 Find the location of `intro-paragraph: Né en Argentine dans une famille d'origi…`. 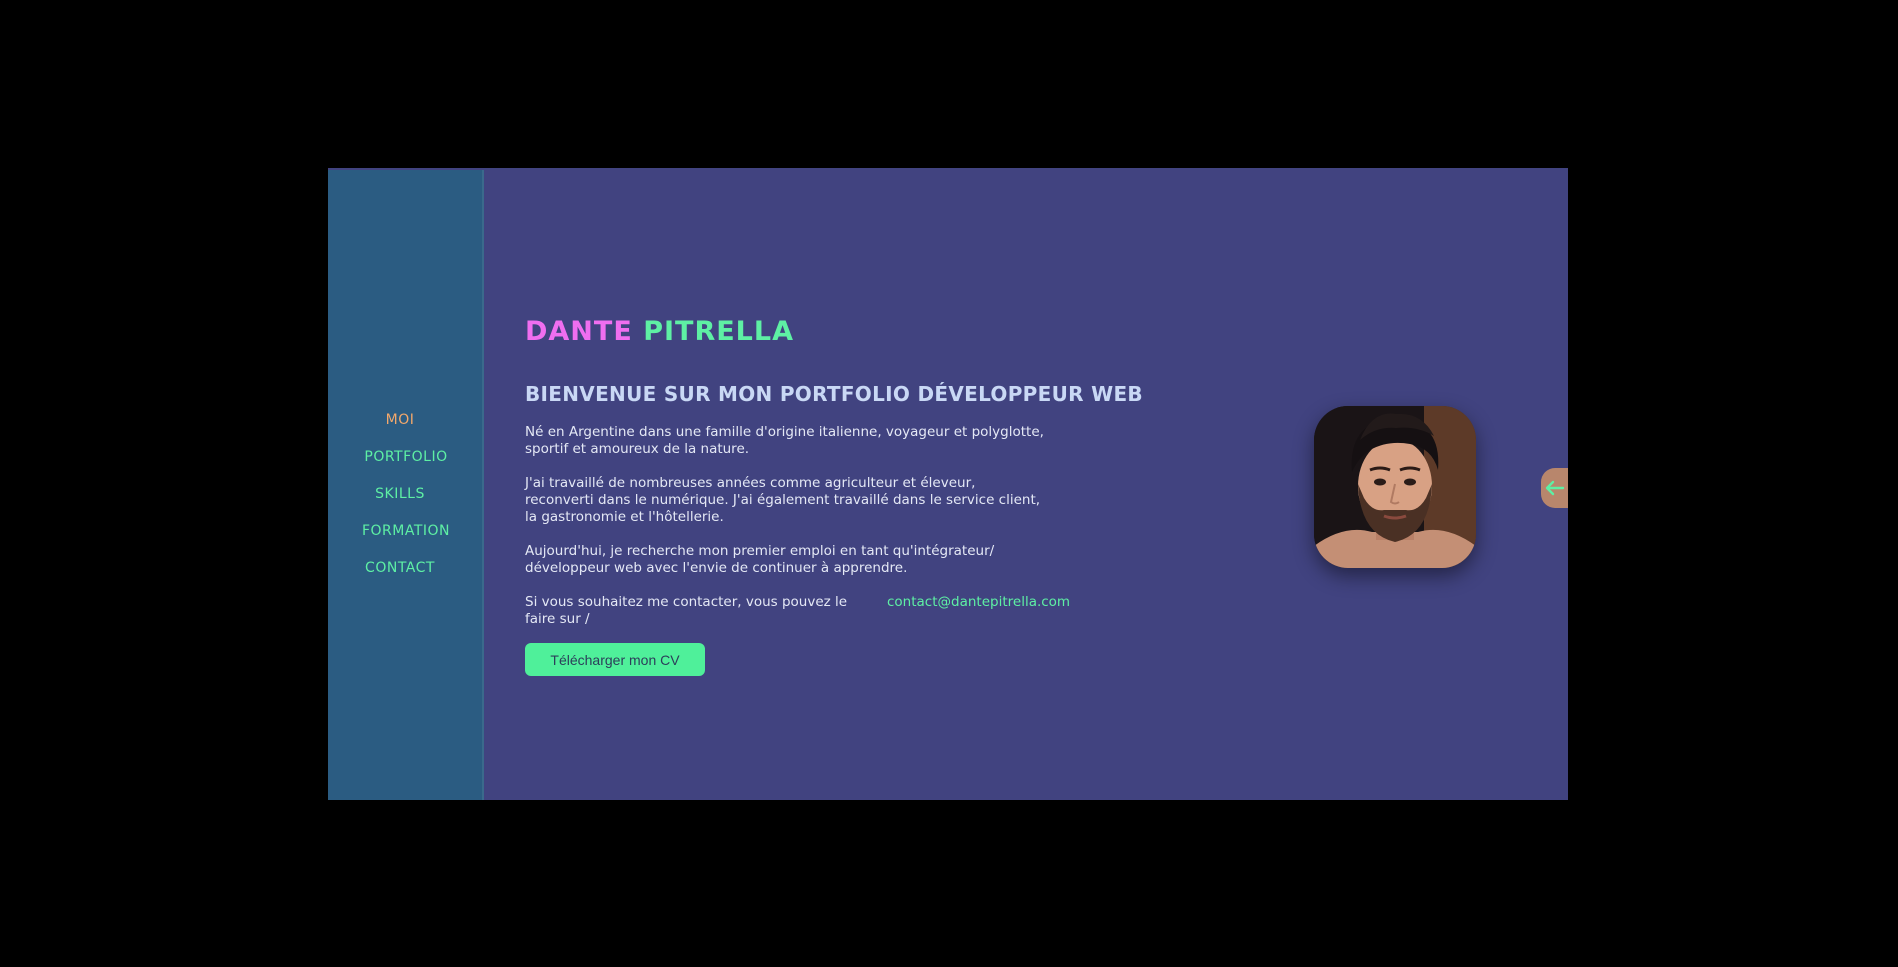

intro-paragraph: Né en Argentine dans une famille d'origi… is located at coordinates (784, 440).